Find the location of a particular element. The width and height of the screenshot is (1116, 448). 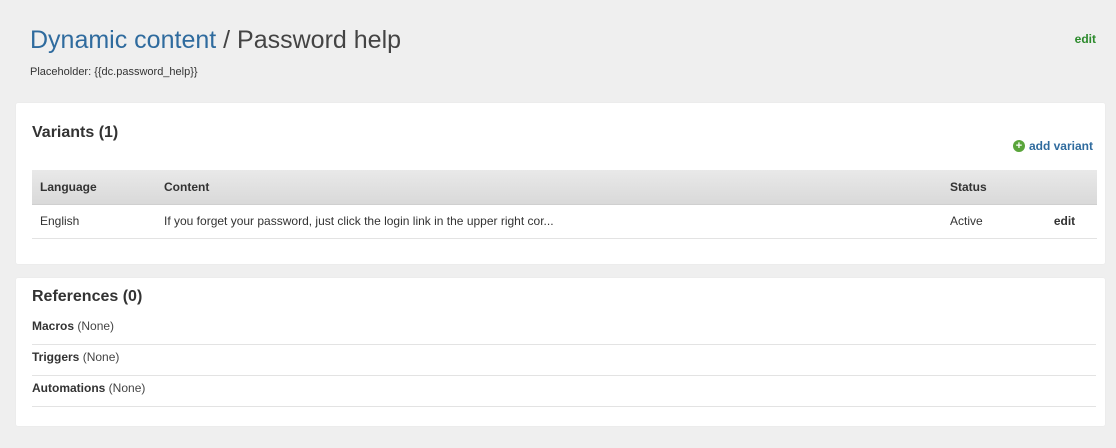

reference-name: Triggers is located at coordinates (56, 357).